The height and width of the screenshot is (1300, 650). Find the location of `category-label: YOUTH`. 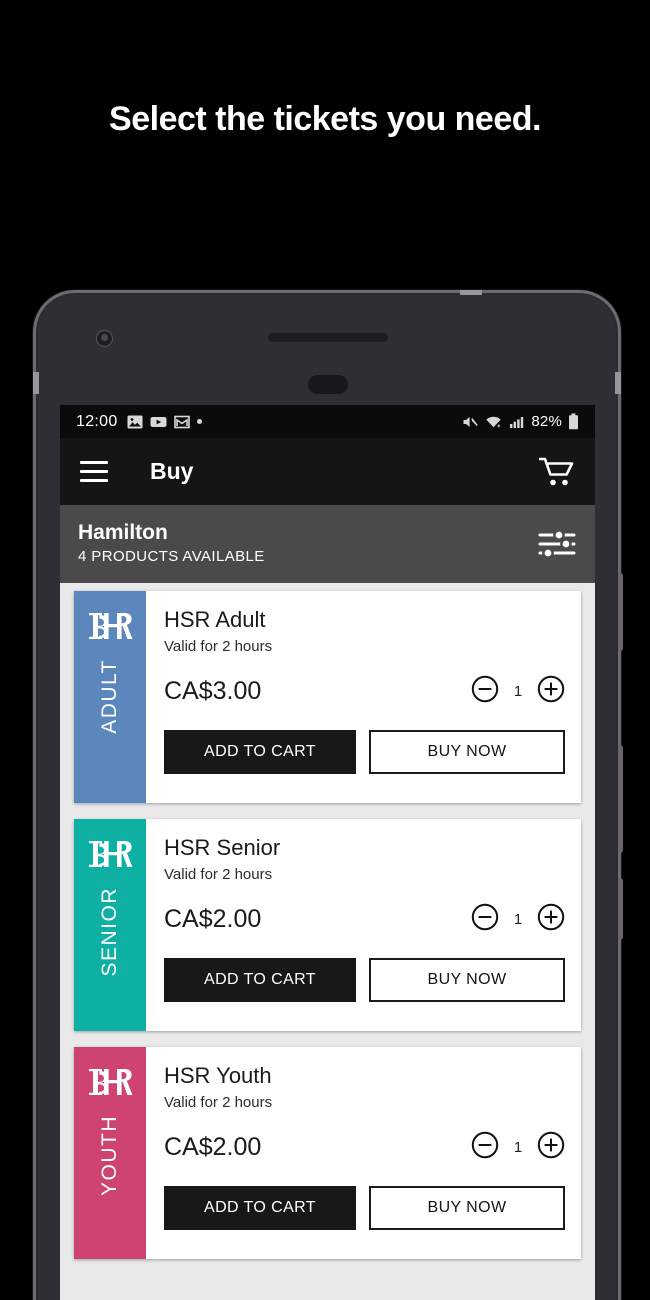

category-label: YOUTH is located at coordinates (109, 1155).